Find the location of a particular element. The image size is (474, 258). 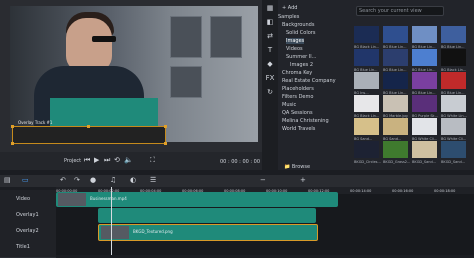

repeat-icon: ⟲ is located at coordinates (117, 160).